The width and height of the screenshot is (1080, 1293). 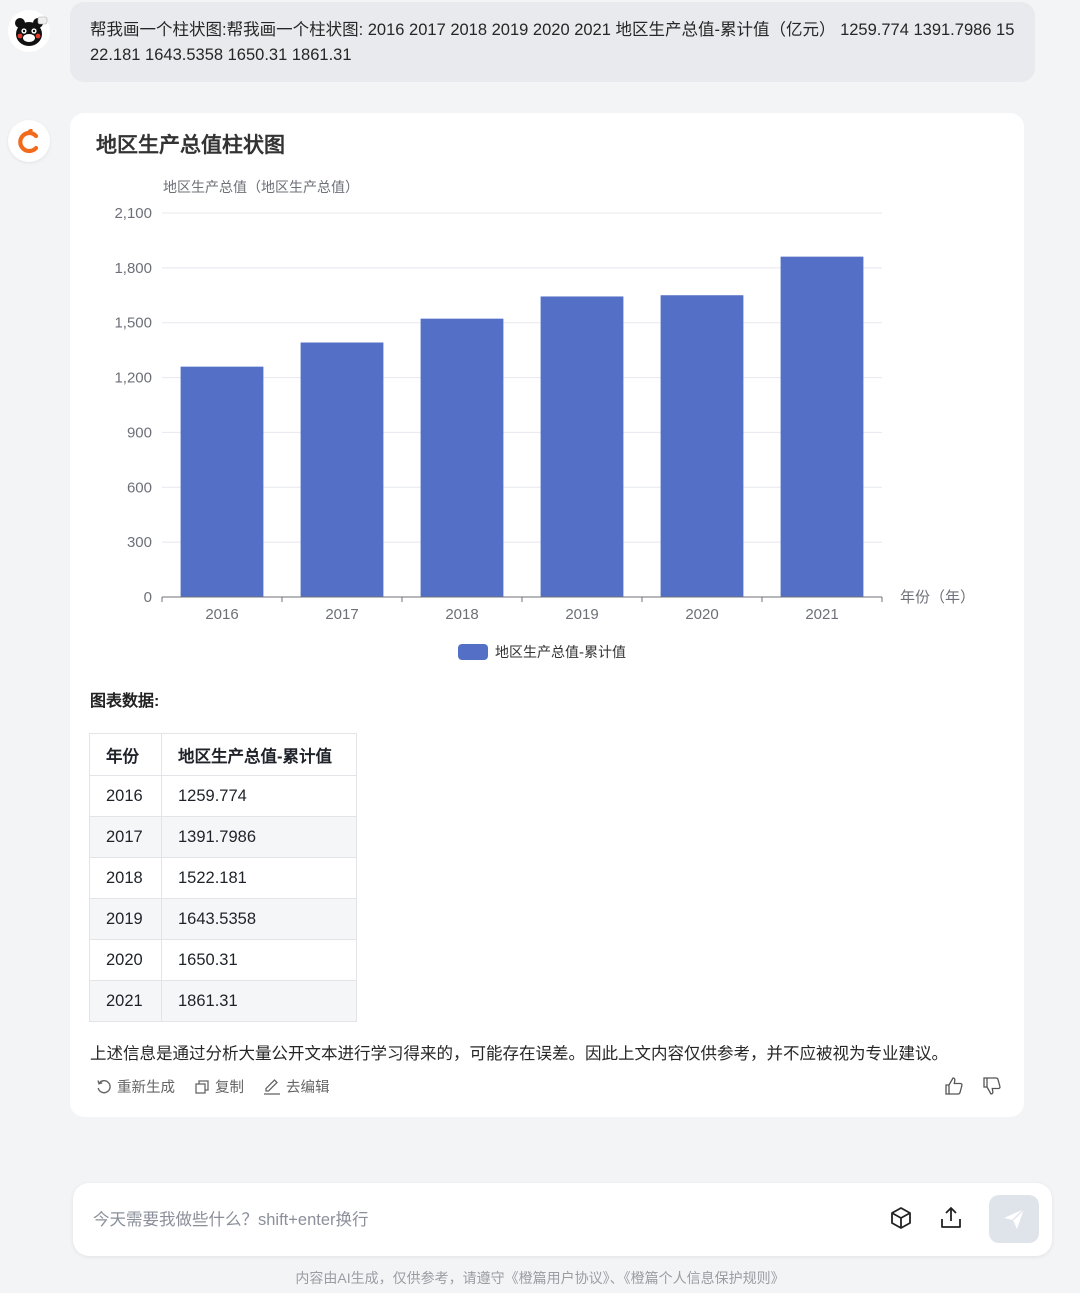 I want to click on y-tick-label: 300, so click(x=139, y=542).